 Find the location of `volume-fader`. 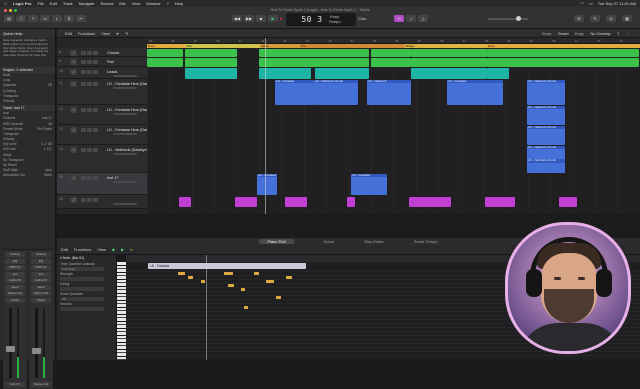

volume-fader is located at coordinates (10, 349).